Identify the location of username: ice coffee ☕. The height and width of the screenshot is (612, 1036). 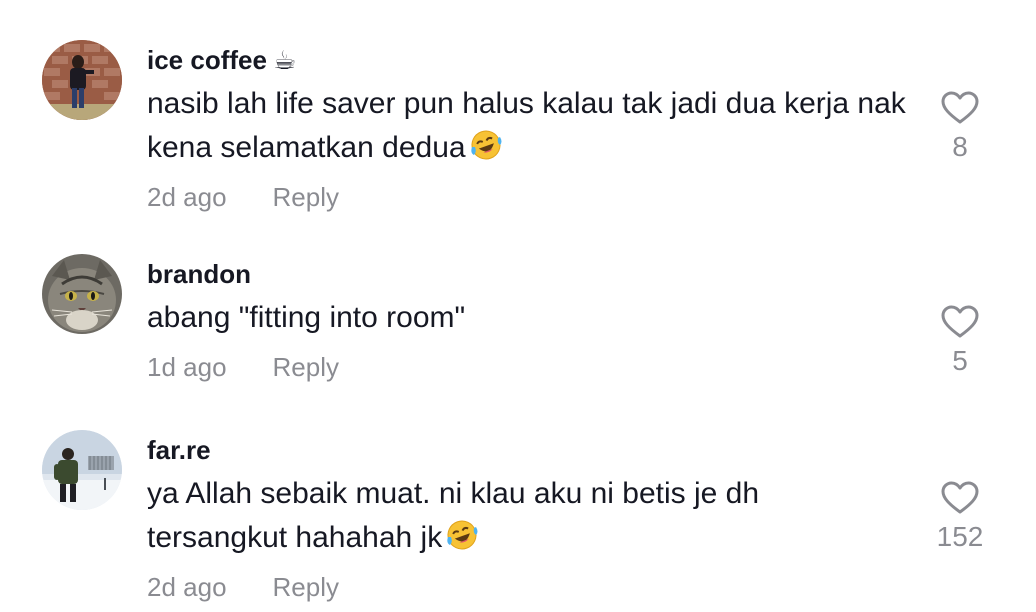
(527, 60).